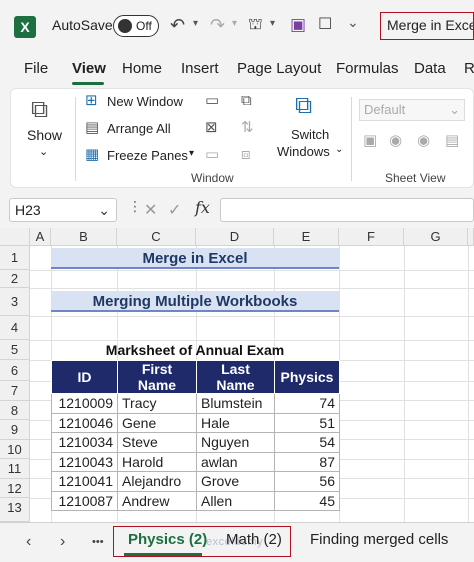 The height and width of the screenshot is (562, 474). I want to click on tab-insert: Insert, so click(200, 68).